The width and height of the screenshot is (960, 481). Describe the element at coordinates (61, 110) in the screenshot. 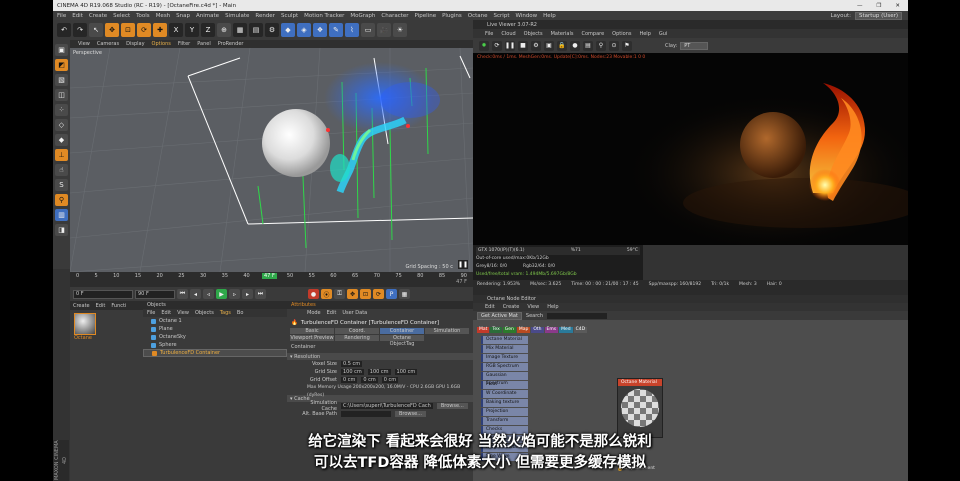

I see `points-mode-icon: ⁘` at that location.